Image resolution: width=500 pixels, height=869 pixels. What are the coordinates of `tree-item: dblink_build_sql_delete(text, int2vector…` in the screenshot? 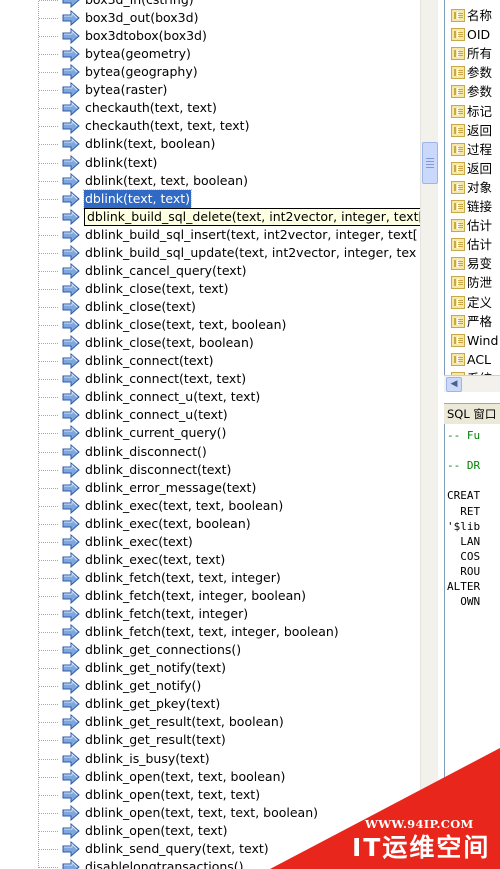 It's located at (210, 216).